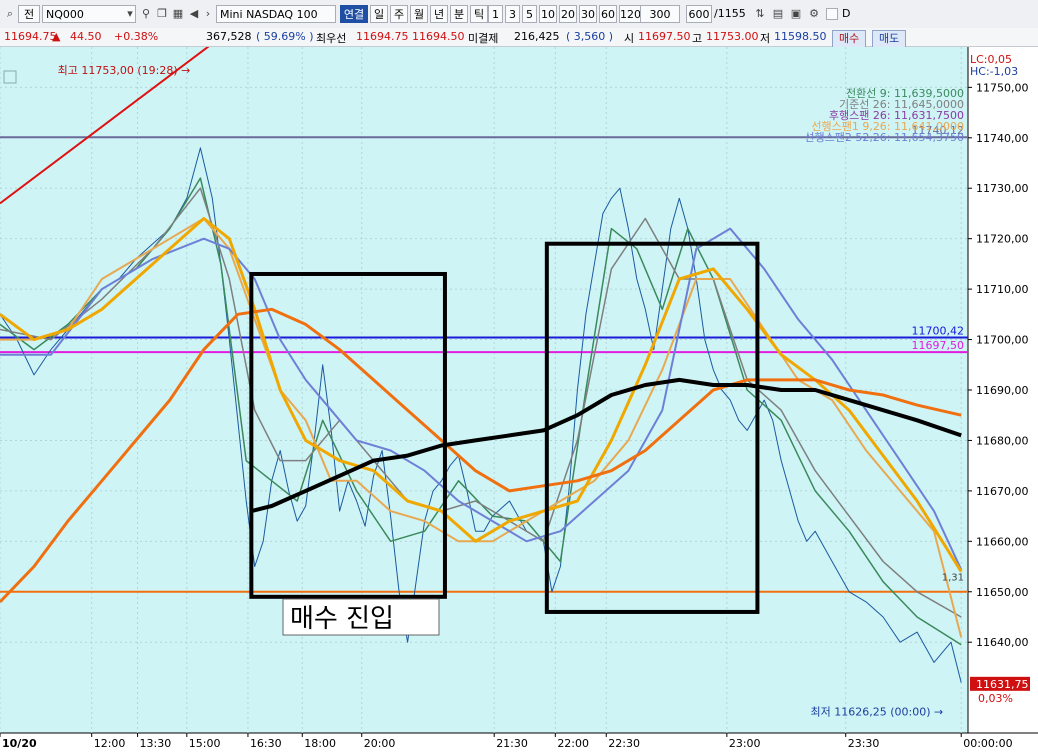  I want to click on legend-entry: 선행스팬2 52,26: 11,654,3750, so click(884, 137).